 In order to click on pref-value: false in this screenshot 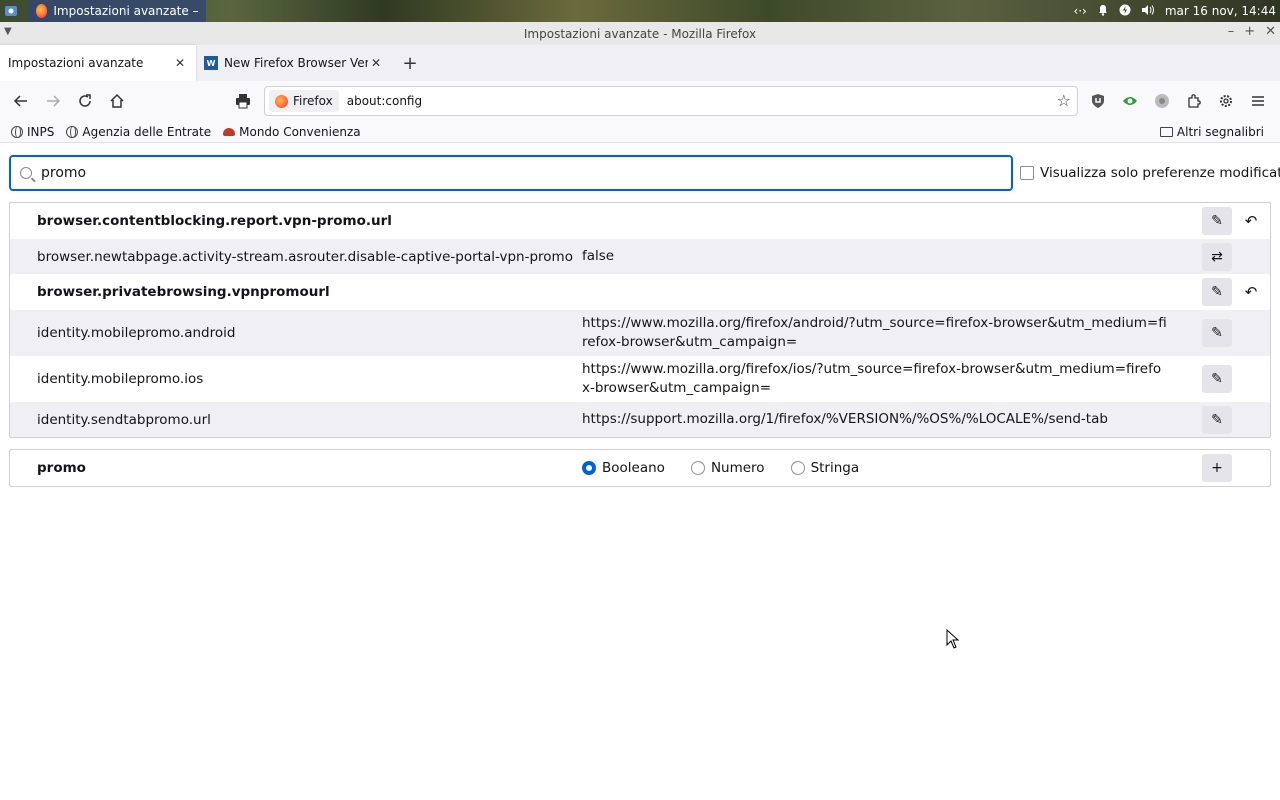, I will do `click(598, 256)`.